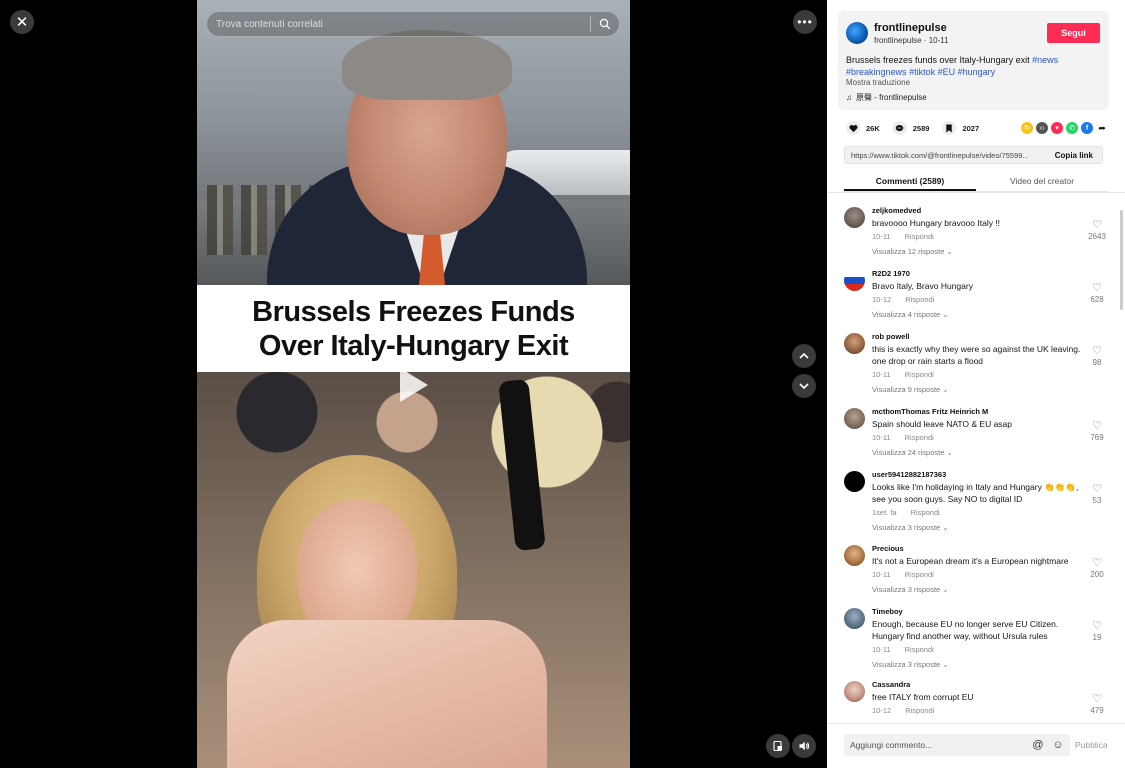  I want to click on comment-username: Cassandra, so click(891, 684).